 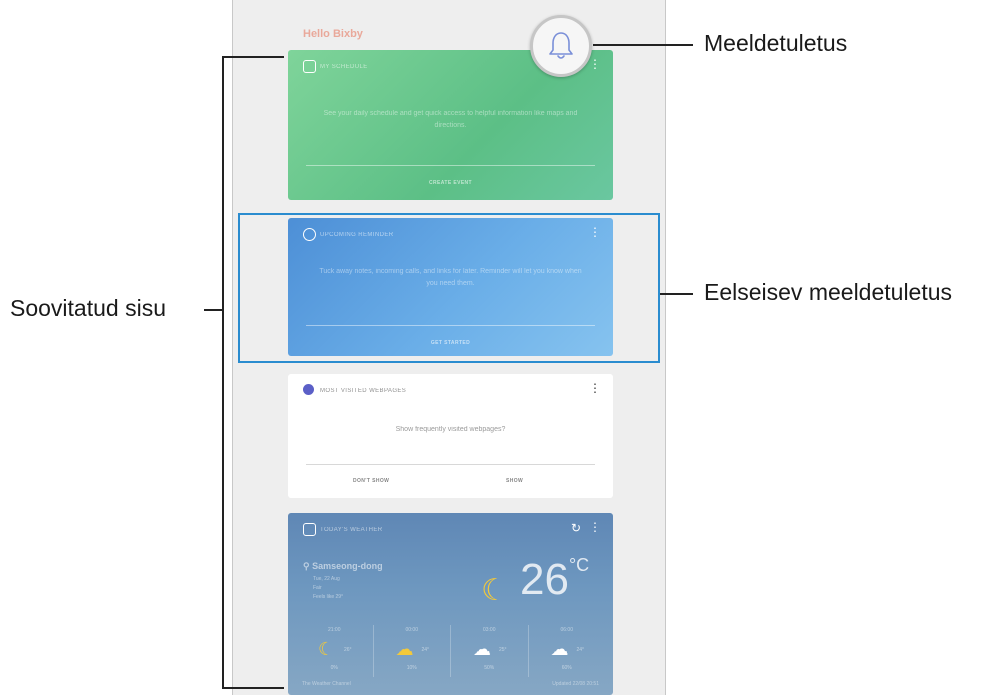 What do you see at coordinates (308, 566) in the screenshot?
I see `location-pin-icon: ⚲` at bounding box center [308, 566].